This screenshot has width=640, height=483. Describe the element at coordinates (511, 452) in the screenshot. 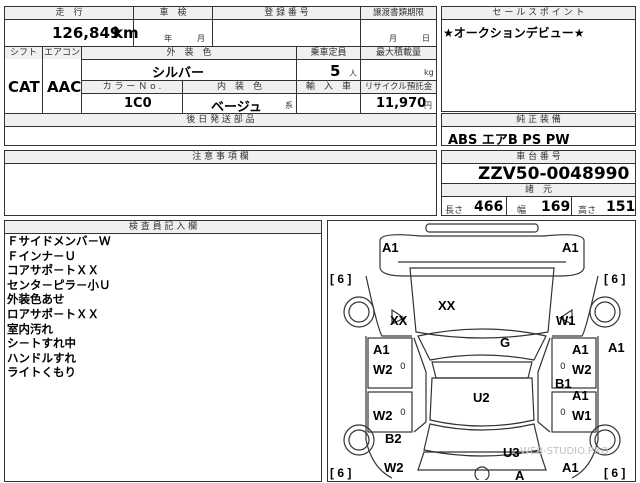

I see `damage-mark: U3` at that location.